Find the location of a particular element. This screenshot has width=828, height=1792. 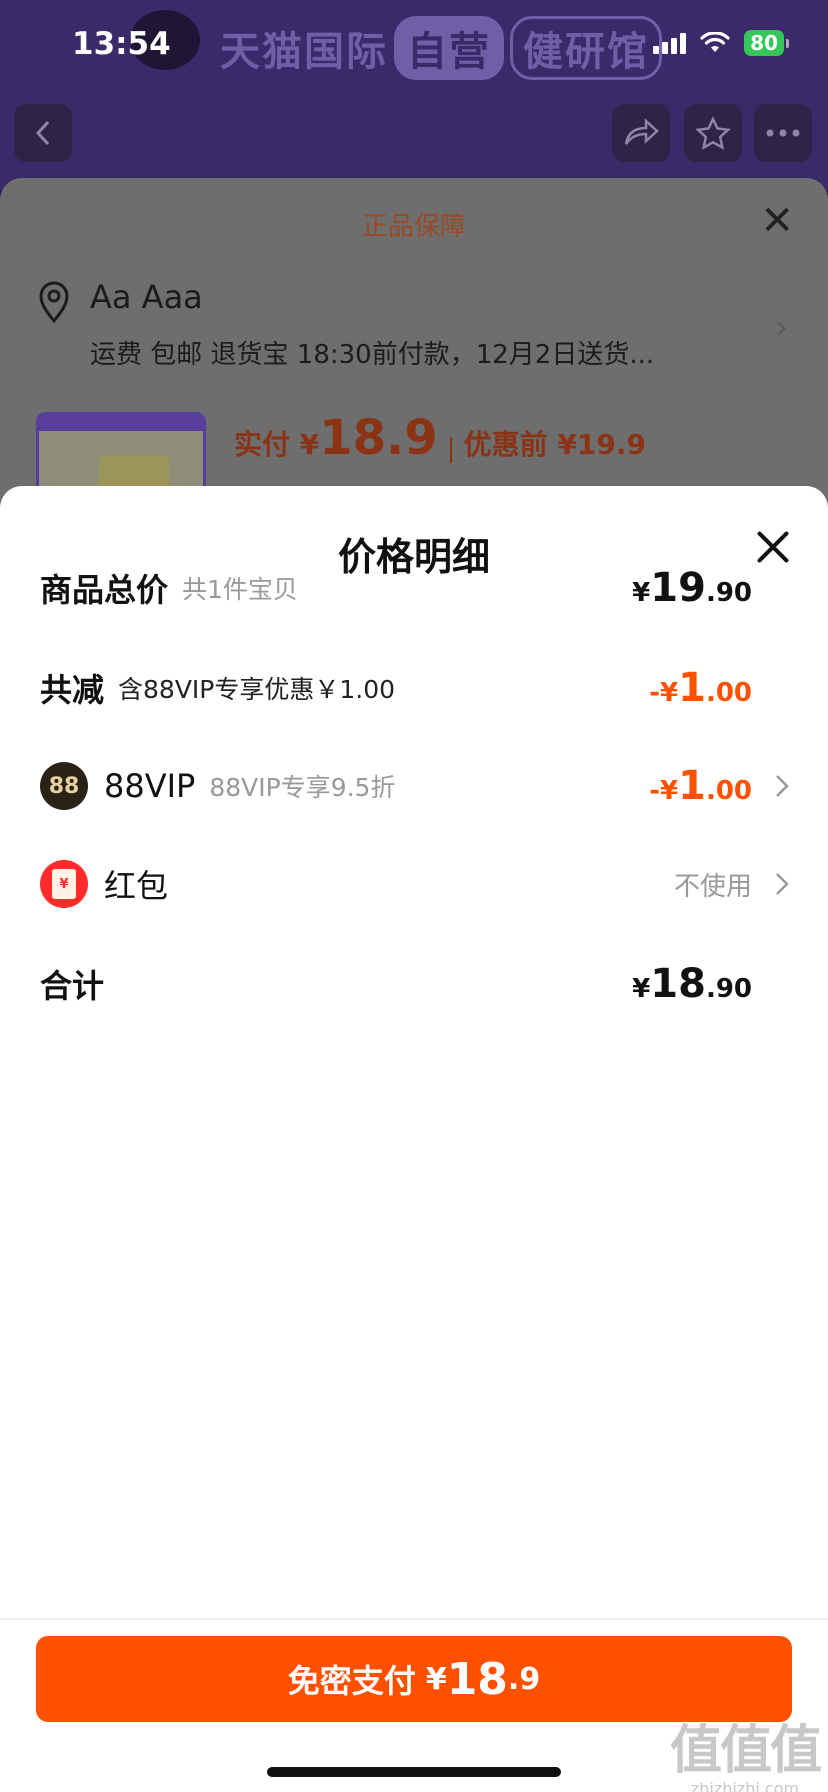

star-icon is located at coordinates (713, 133).